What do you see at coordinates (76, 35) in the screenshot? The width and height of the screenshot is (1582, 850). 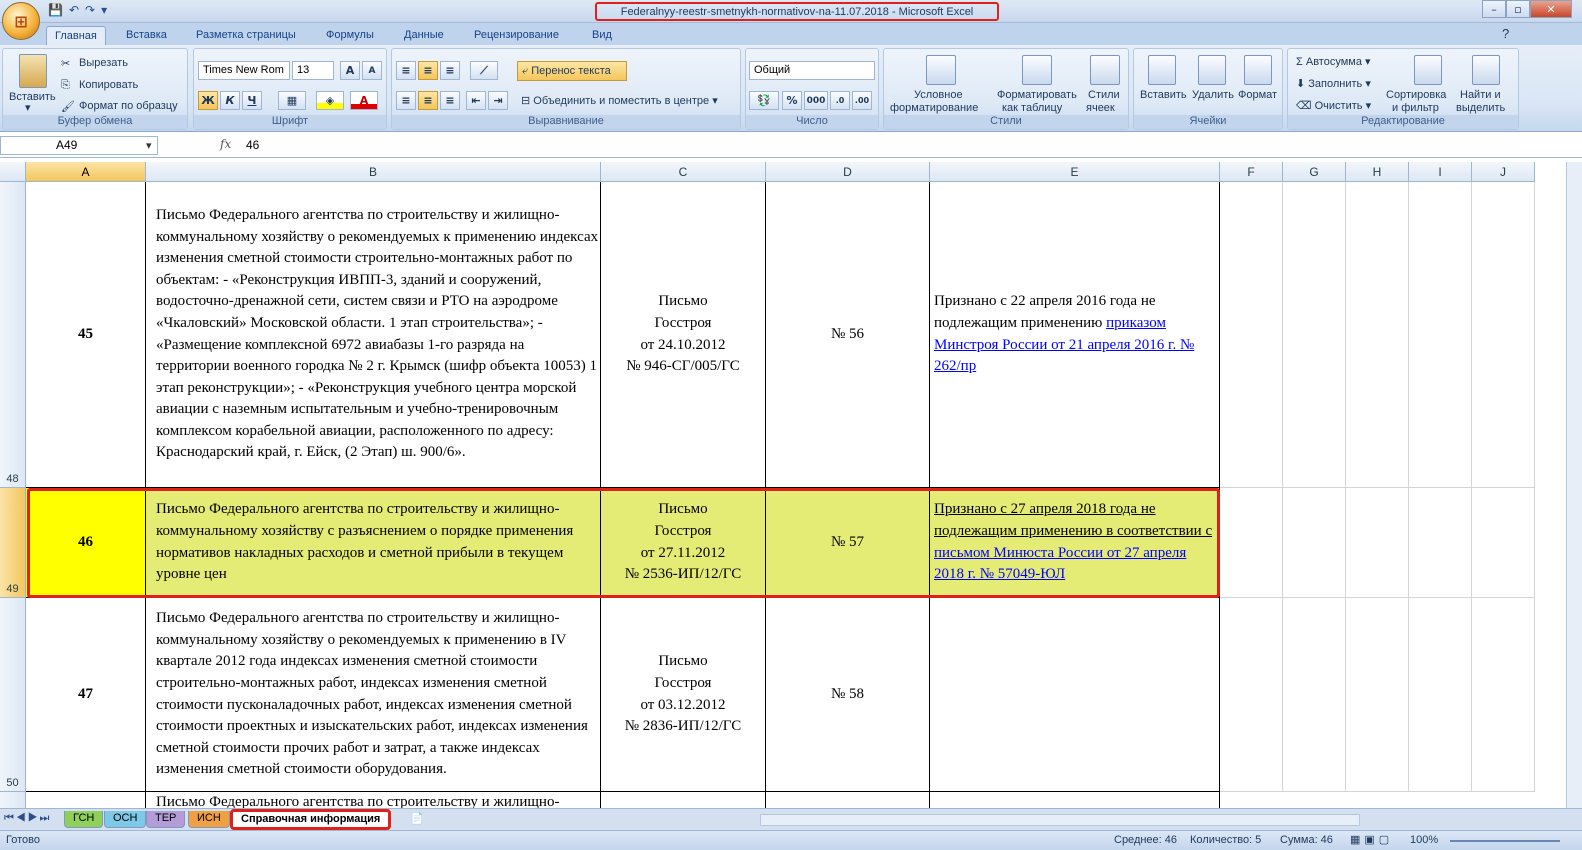 I see `tab-home: Главная` at bounding box center [76, 35].